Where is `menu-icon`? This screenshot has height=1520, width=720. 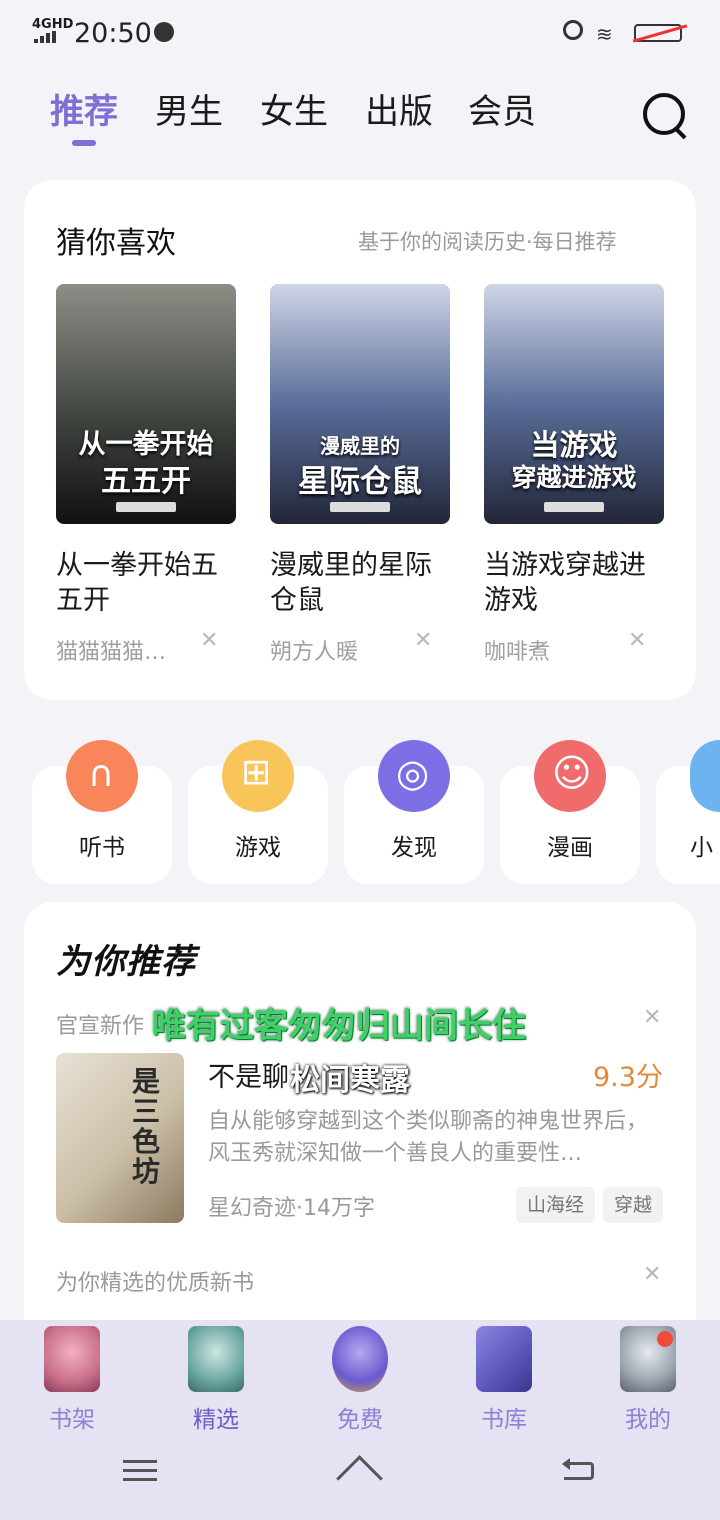
menu-icon is located at coordinates (140, 1471).